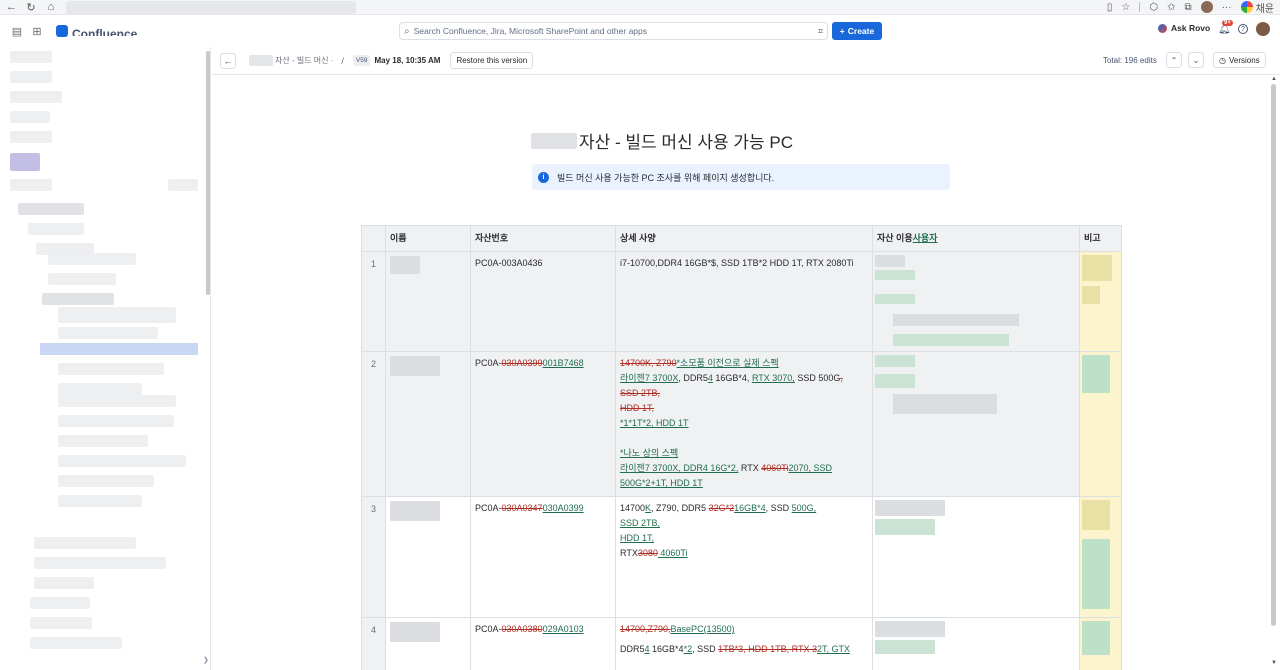 This screenshot has height=670, width=1280. Describe the element at coordinates (37, 31) in the screenshot. I see `app-switcher-icon: ⊞` at that location.